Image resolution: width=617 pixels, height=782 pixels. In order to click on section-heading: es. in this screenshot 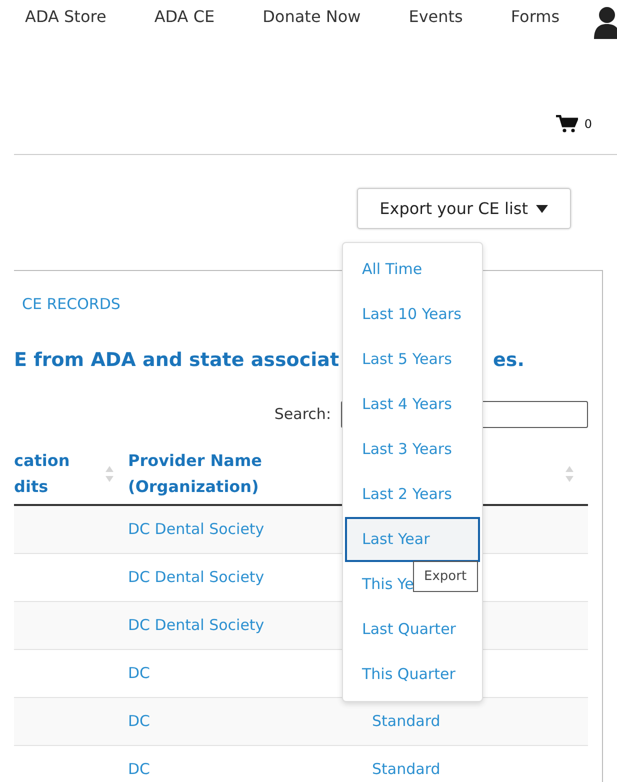, I will do `click(508, 360)`.